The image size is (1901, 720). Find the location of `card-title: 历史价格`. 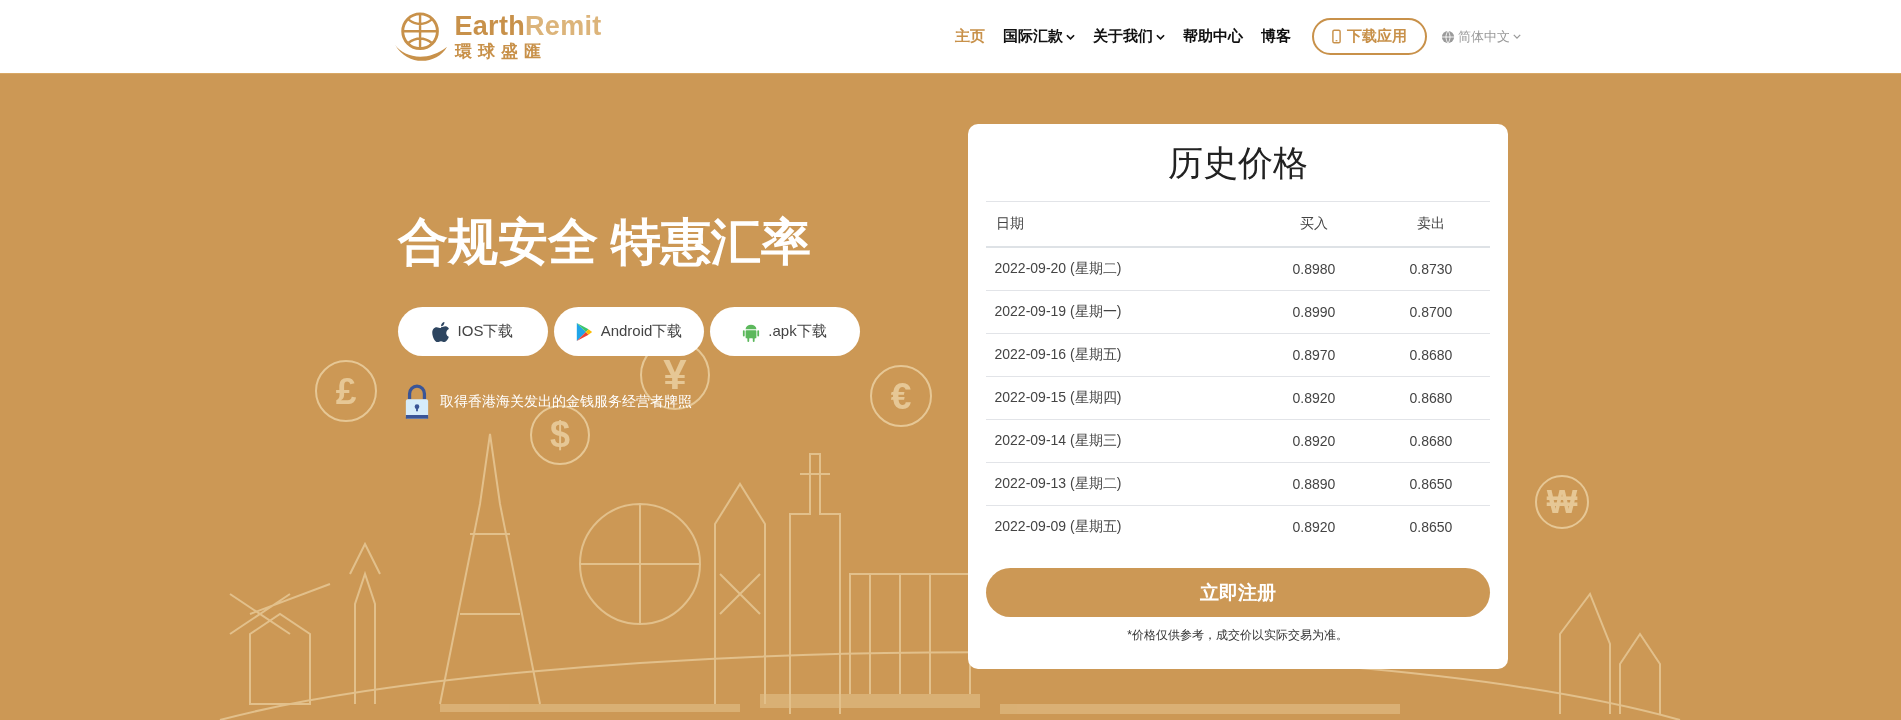

card-title: 历史价格 is located at coordinates (1237, 163).